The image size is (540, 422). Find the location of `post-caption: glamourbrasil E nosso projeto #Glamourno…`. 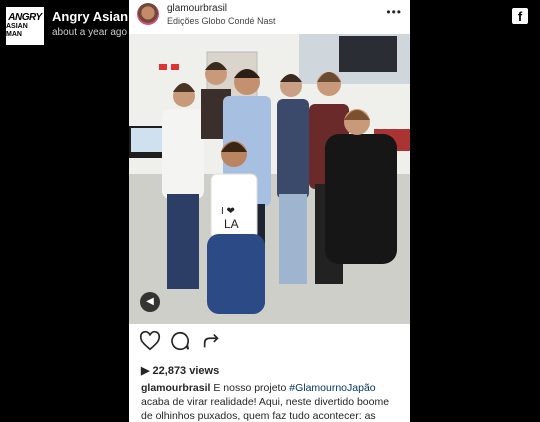

post-caption: glamourbrasil E nosso projeto #Glamourno… is located at coordinates (272, 401).